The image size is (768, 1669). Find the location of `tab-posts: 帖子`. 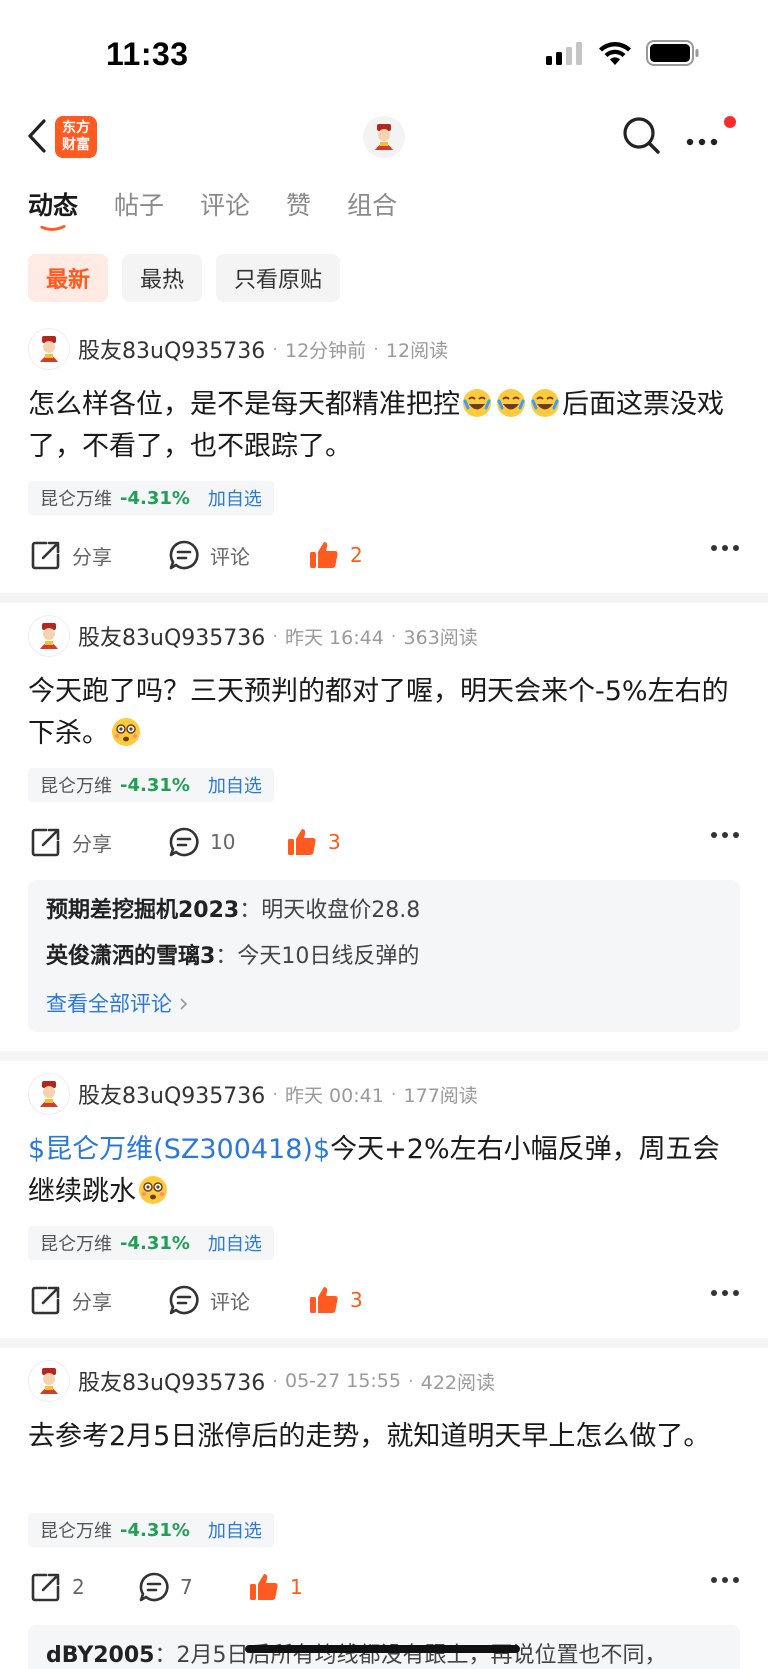

tab-posts: 帖子 is located at coordinates (139, 206).